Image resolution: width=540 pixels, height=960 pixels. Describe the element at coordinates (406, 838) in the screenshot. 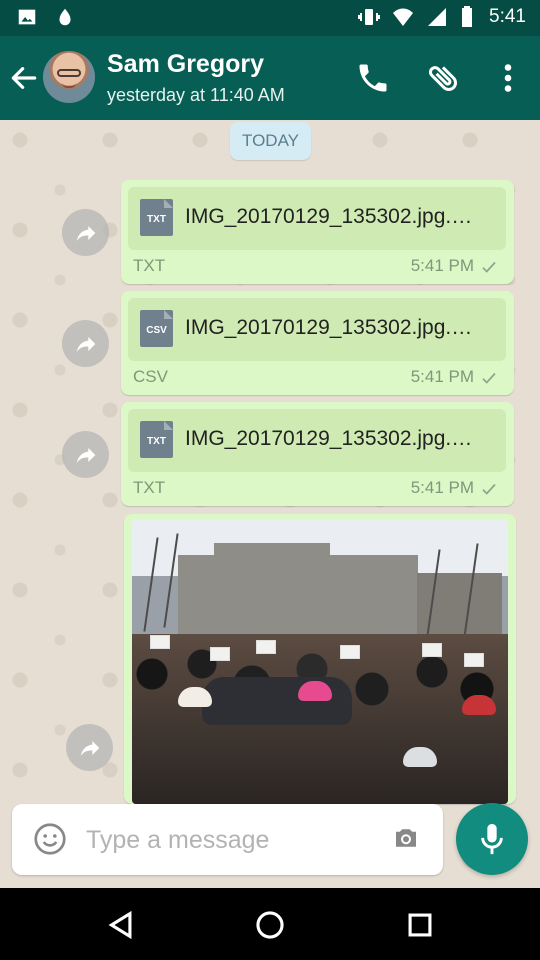

I see `camera-icon` at that location.